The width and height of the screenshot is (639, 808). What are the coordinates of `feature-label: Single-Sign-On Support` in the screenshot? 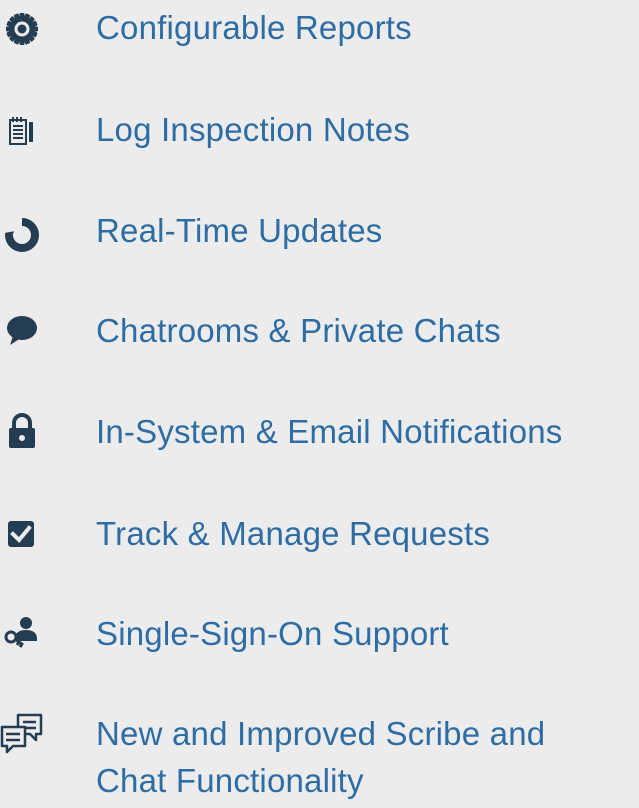 It's located at (272, 633).